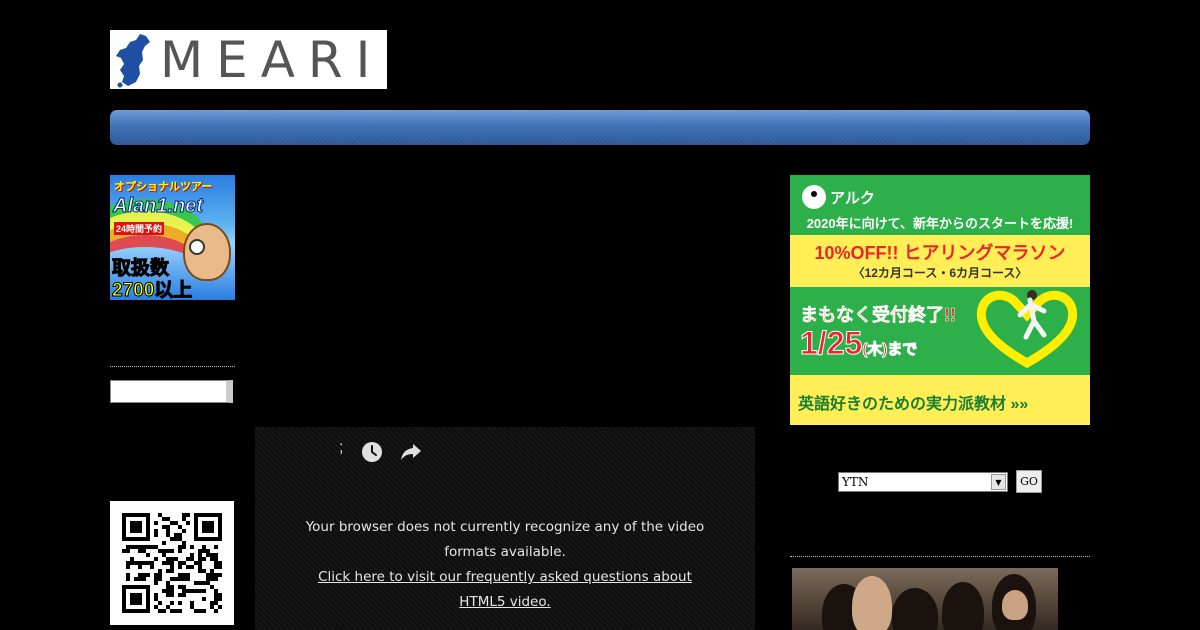 This screenshot has width=1200, height=630. Describe the element at coordinates (1027, 329) in the screenshot. I see `heart-runner-graphic` at that location.